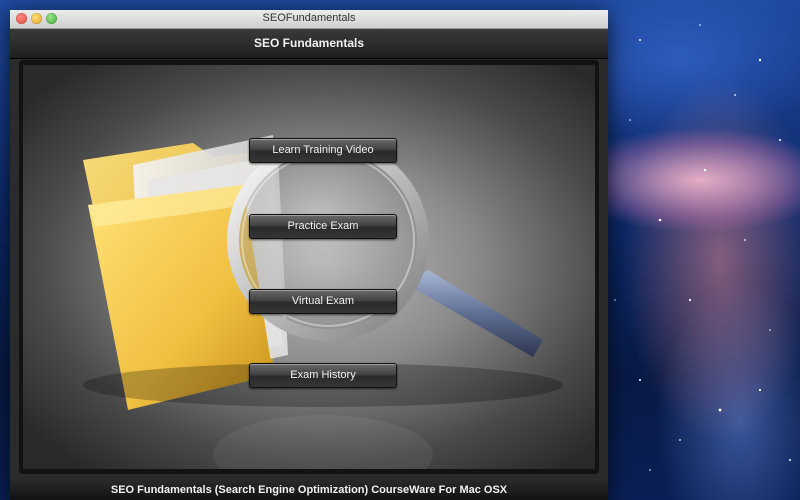  I want to click on app-title: SEO Fundamentals, so click(309, 43).